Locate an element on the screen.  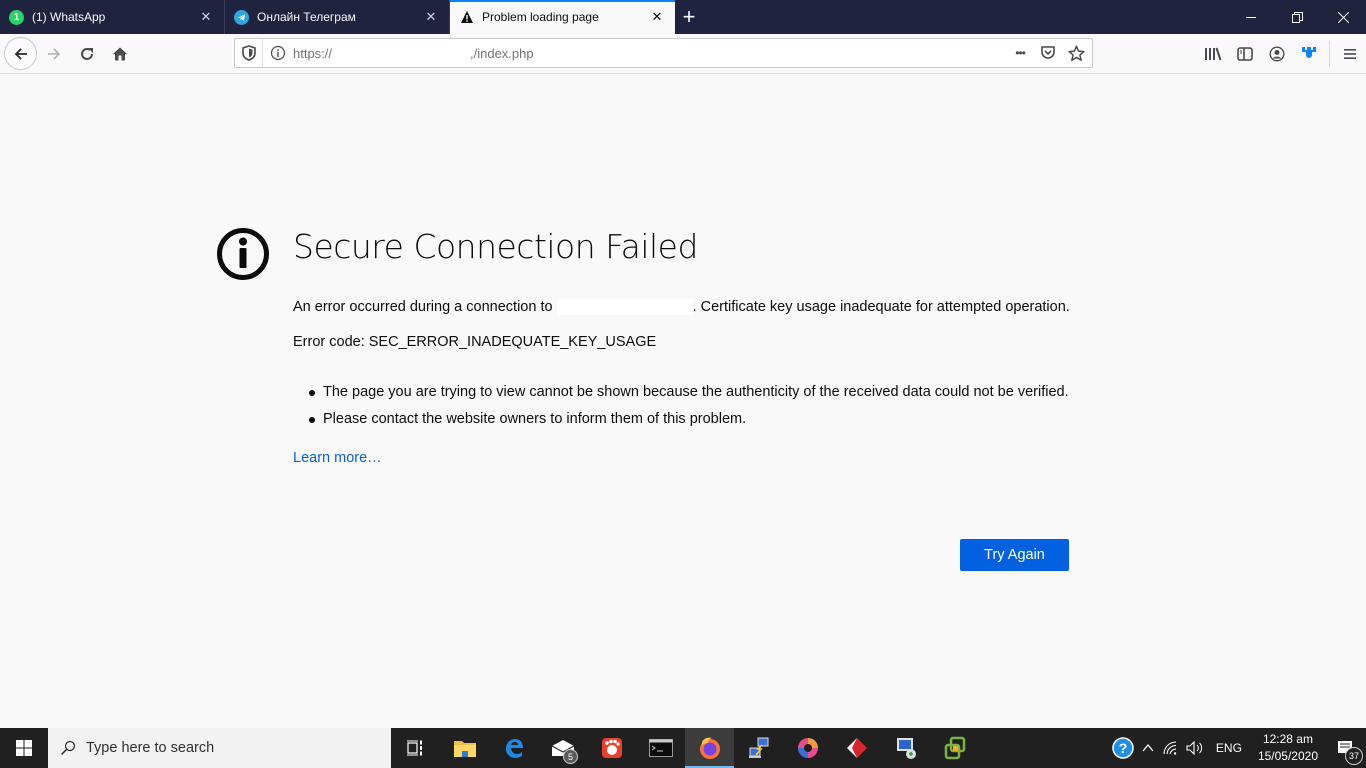
home-icon is located at coordinates (120, 53).